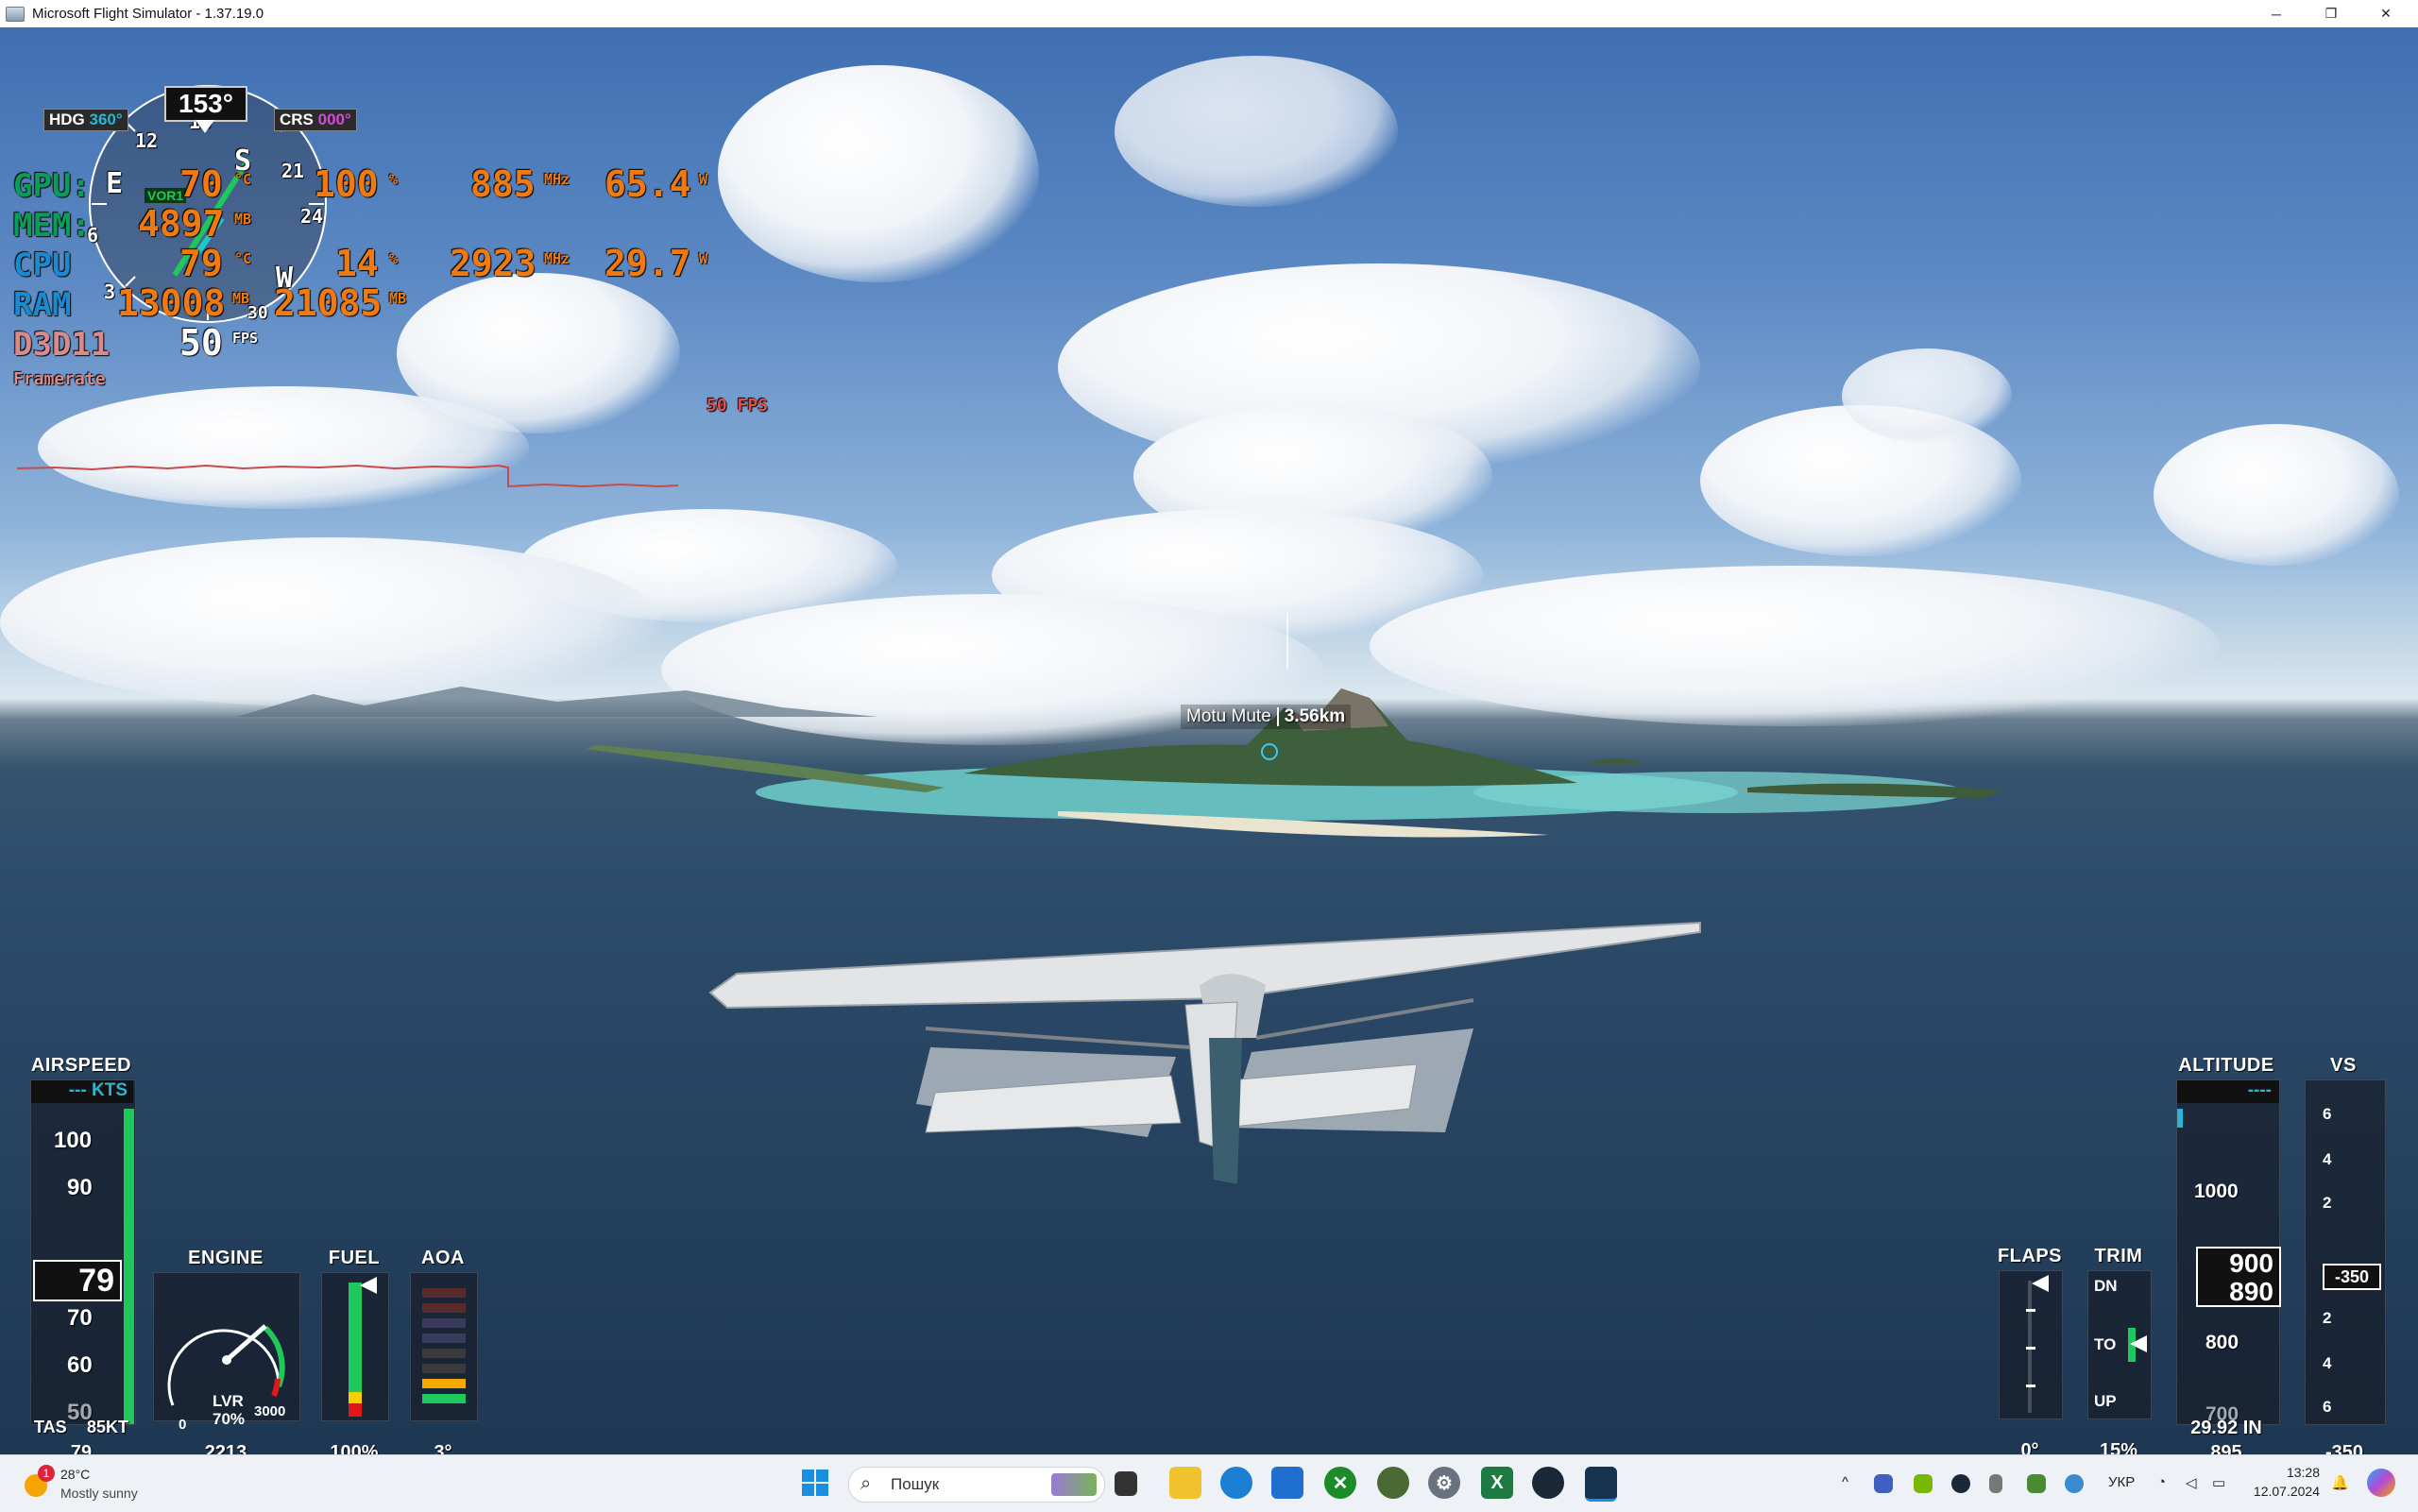  Describe the element at coordinates (243, 219) in the screenshot. I see `mem-unit: MB` at that location.